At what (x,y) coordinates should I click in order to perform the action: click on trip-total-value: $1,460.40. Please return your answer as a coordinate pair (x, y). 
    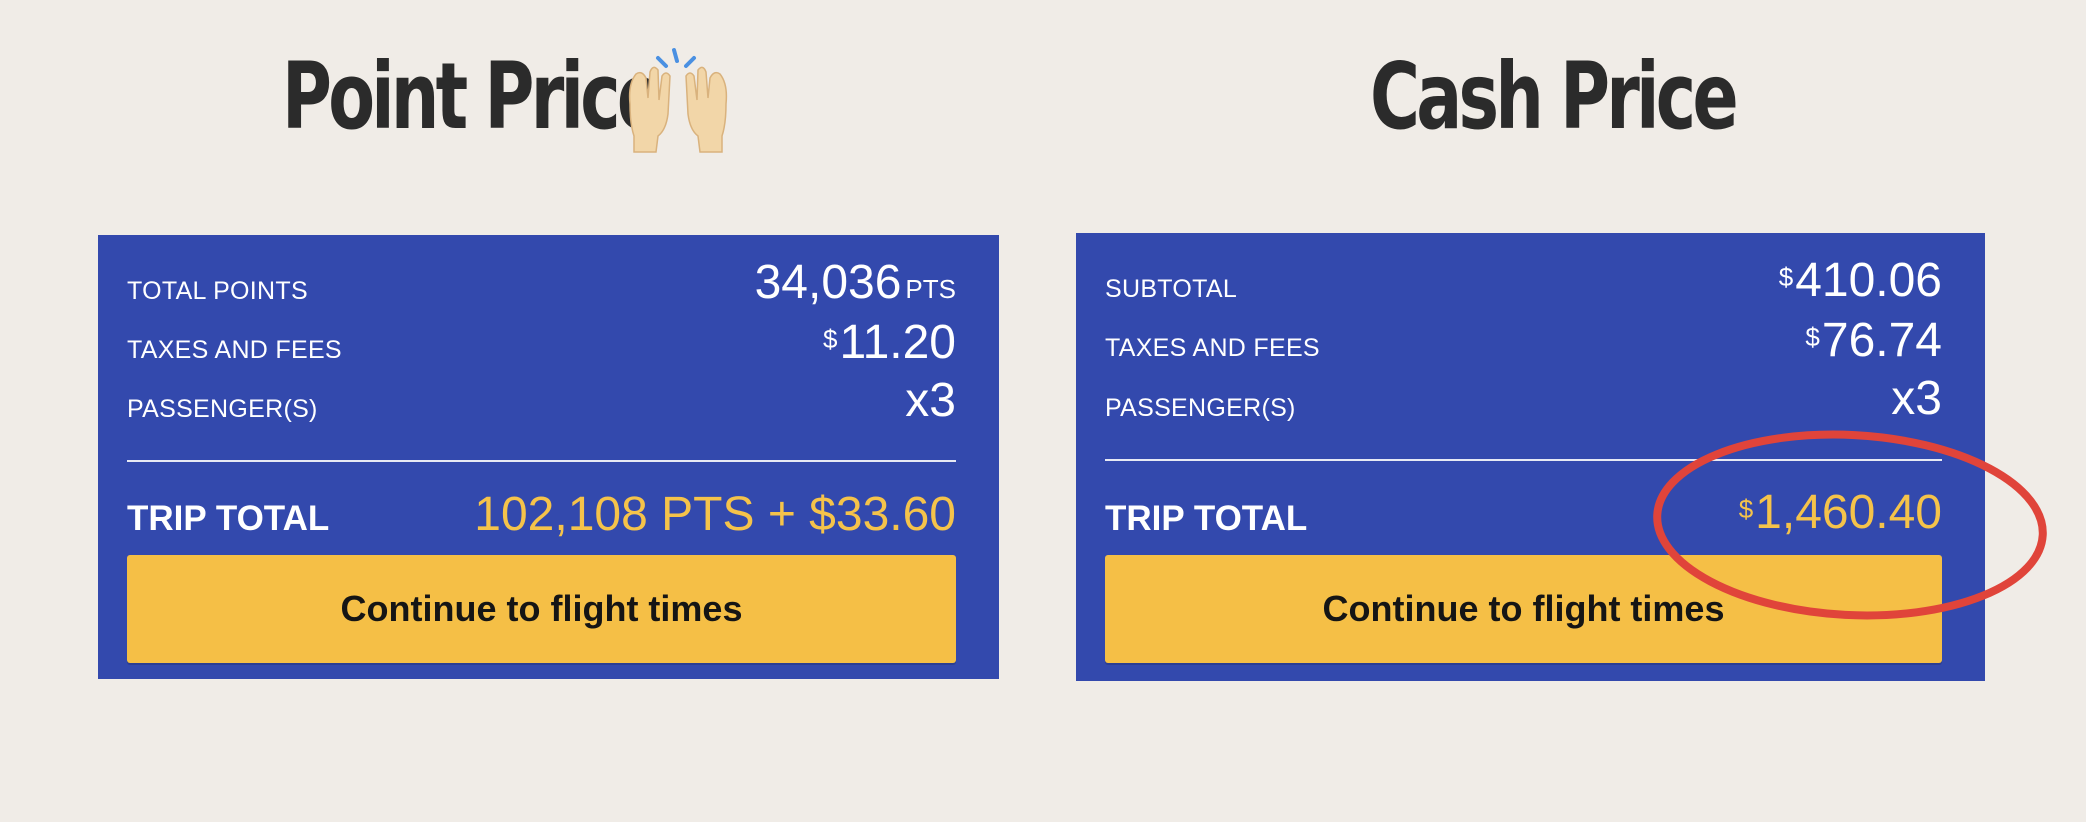
    Looking at the image, I should click on (1840, 513).